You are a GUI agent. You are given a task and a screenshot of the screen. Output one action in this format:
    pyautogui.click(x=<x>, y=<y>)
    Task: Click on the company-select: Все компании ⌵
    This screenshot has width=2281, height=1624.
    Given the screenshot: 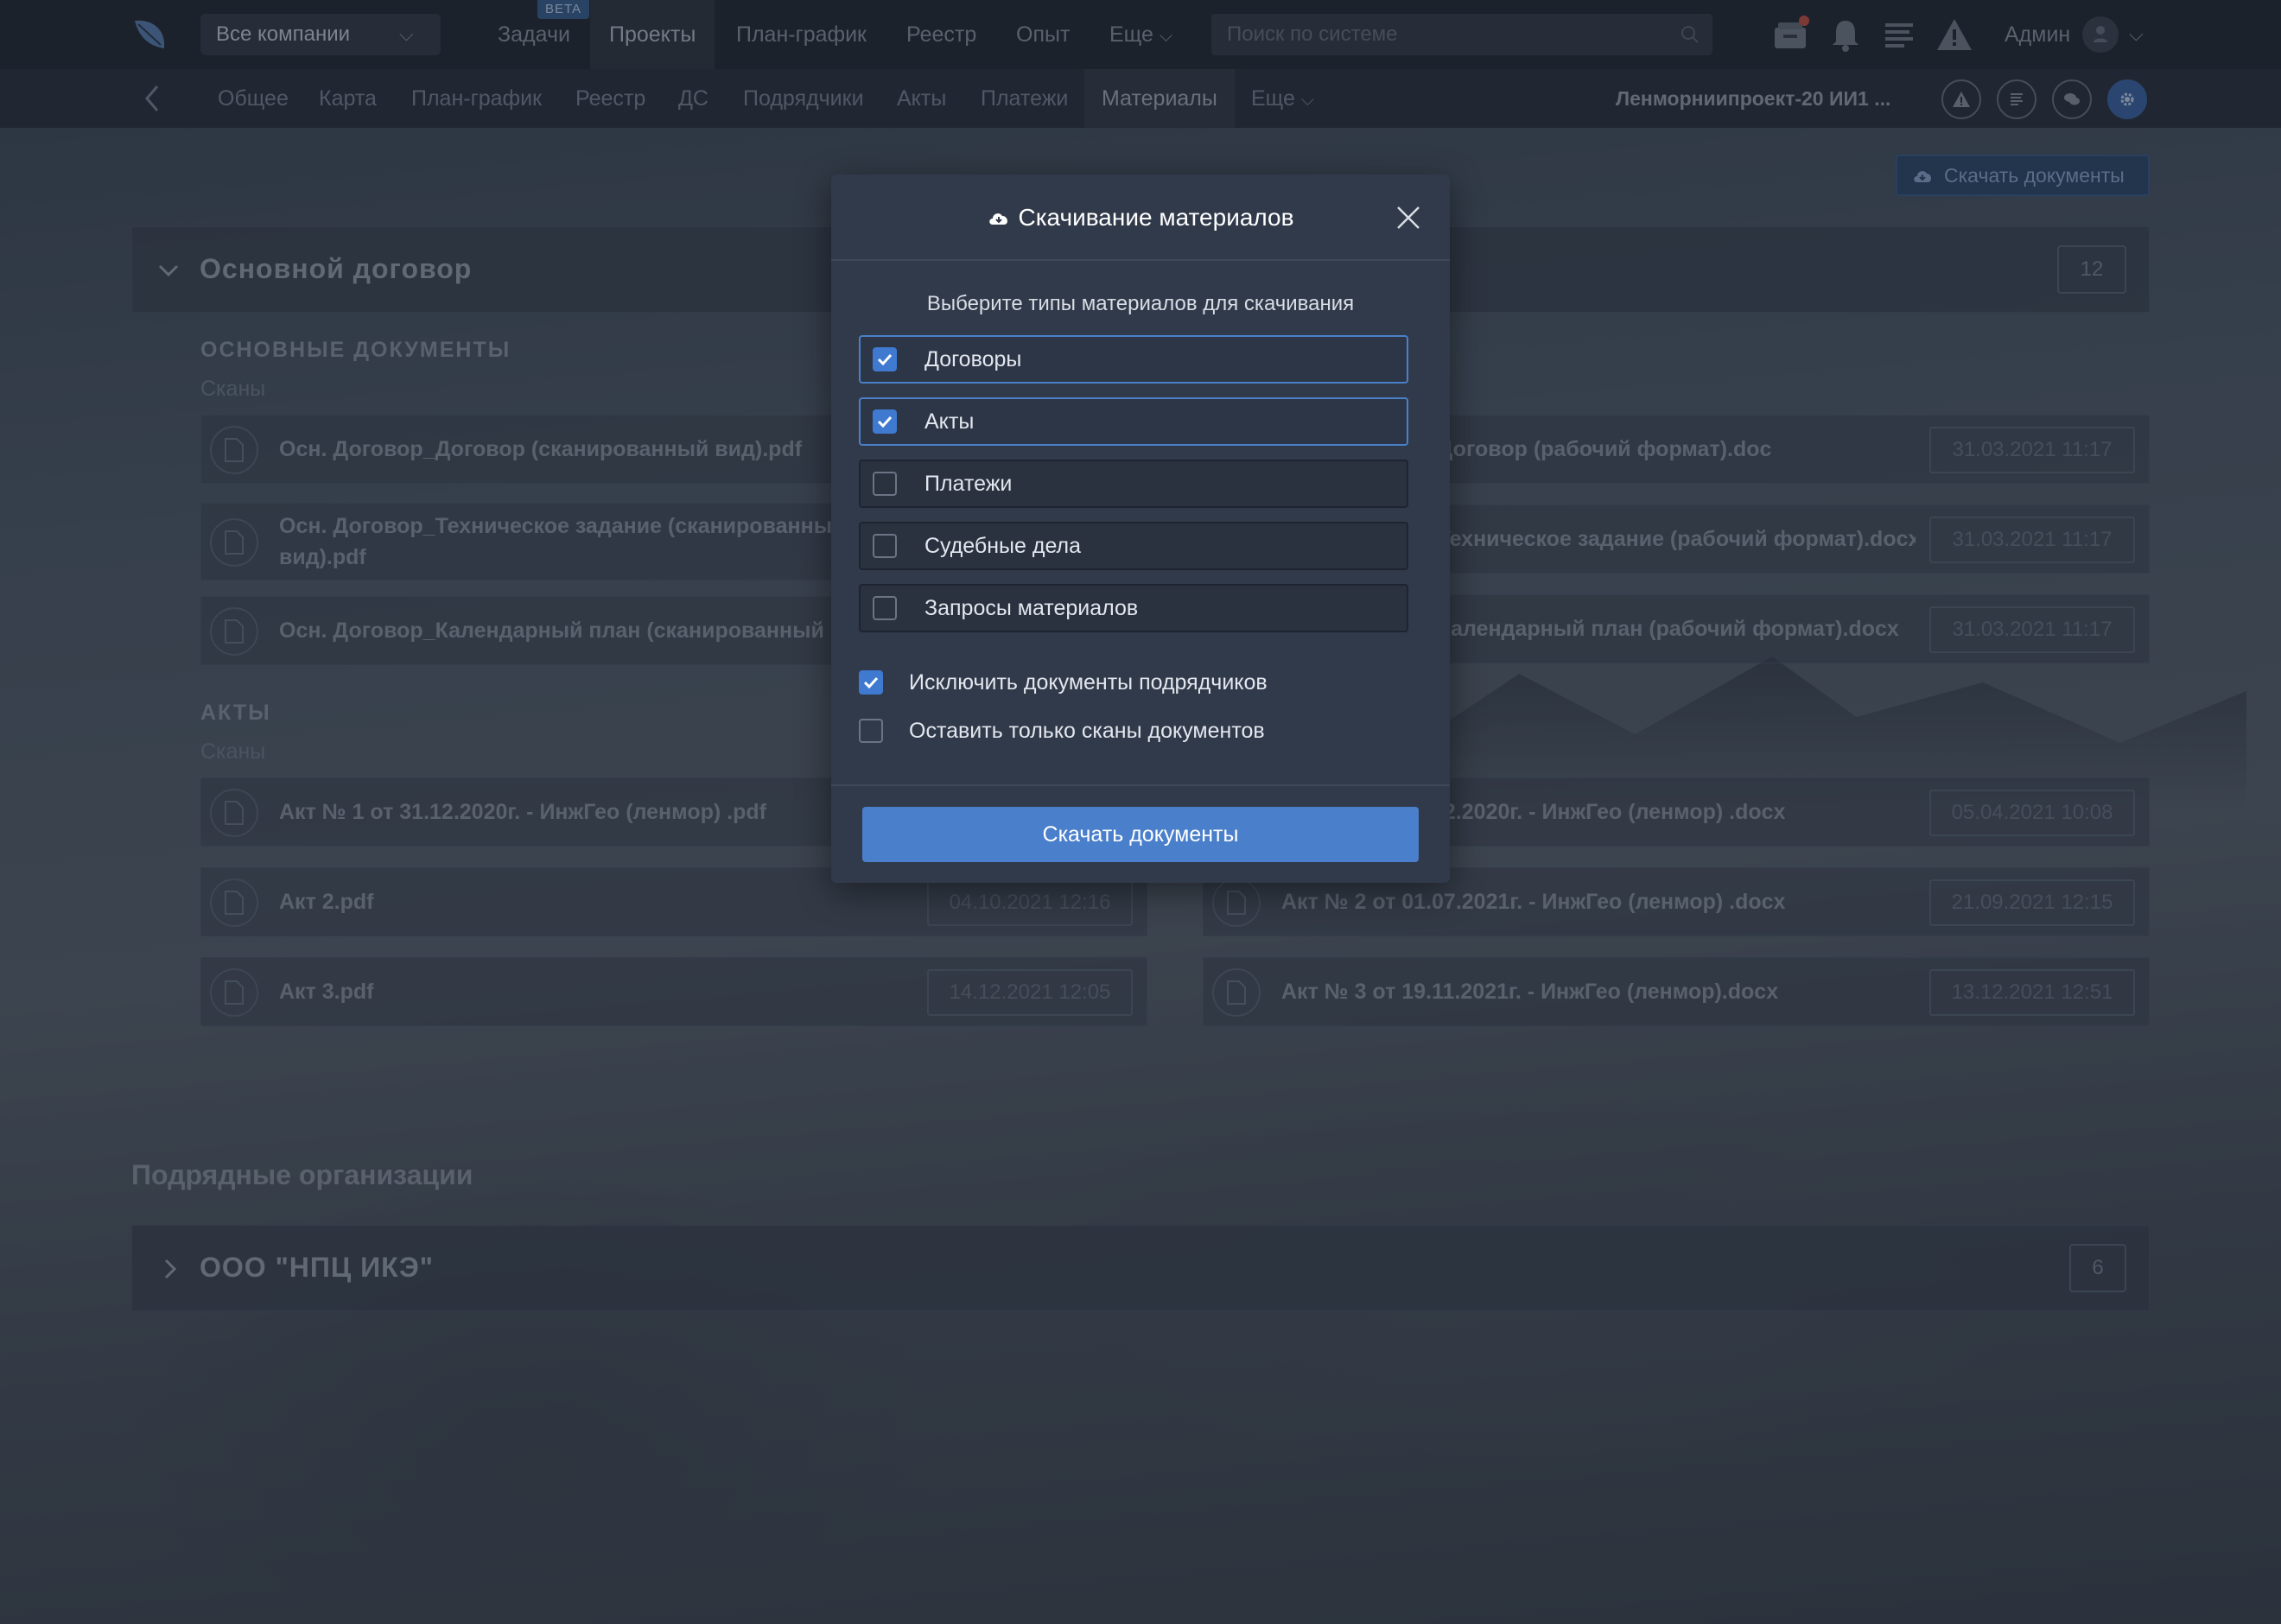 What is the action you would take?
    pyautogui.click(x=320, y=34)
    